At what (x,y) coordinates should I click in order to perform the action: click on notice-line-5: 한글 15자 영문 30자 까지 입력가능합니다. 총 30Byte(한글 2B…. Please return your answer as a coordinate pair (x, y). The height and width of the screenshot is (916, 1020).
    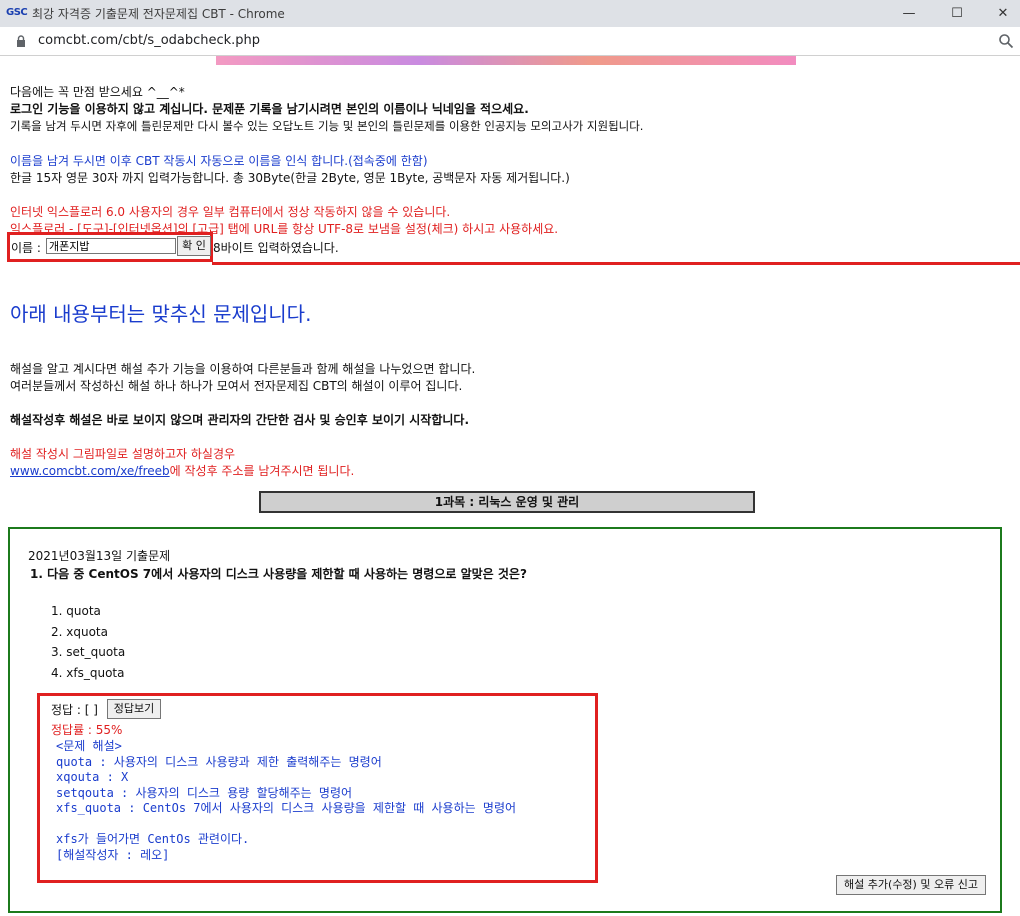
    Looking at the image, I should click on (290, 178).